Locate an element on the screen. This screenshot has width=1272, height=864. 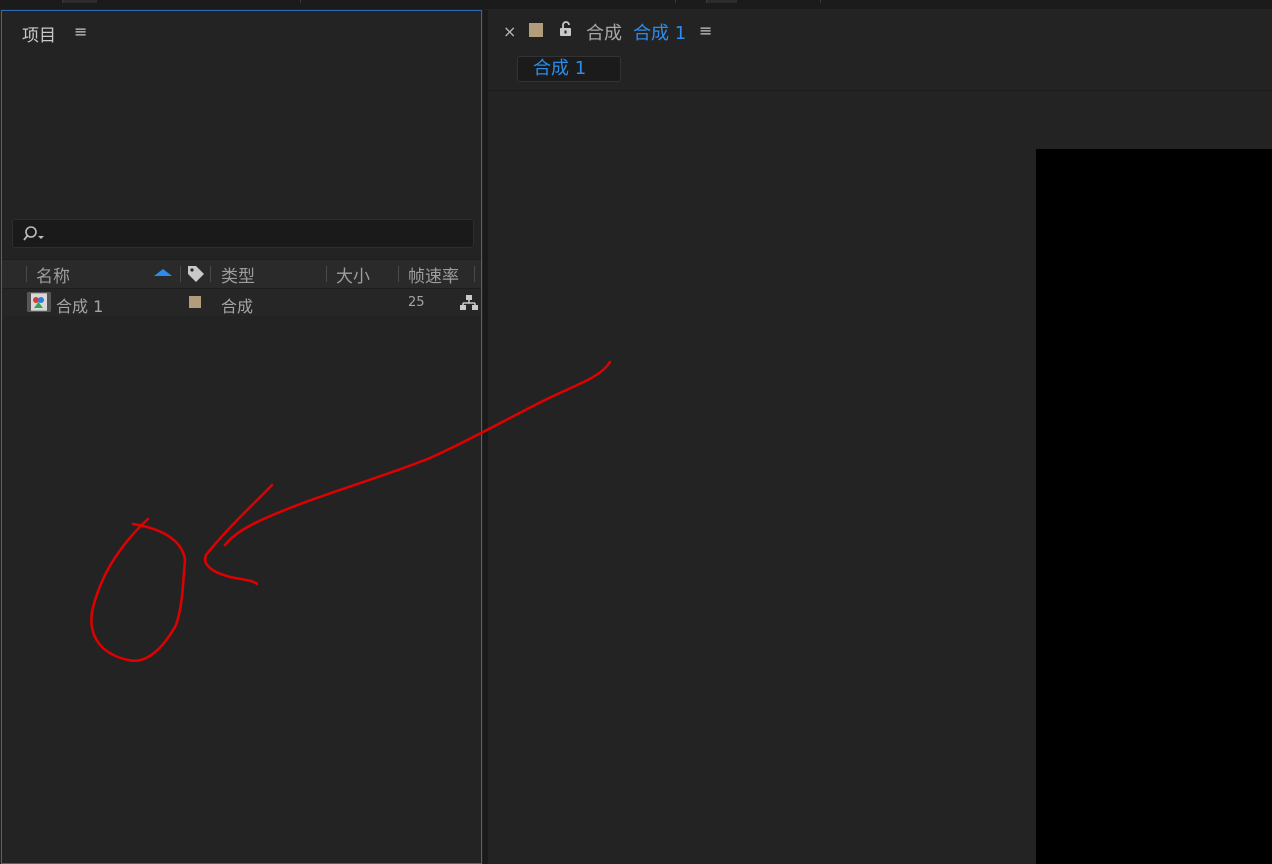
column-header-fps: 帧速率 is located at coordinates (433, 274).